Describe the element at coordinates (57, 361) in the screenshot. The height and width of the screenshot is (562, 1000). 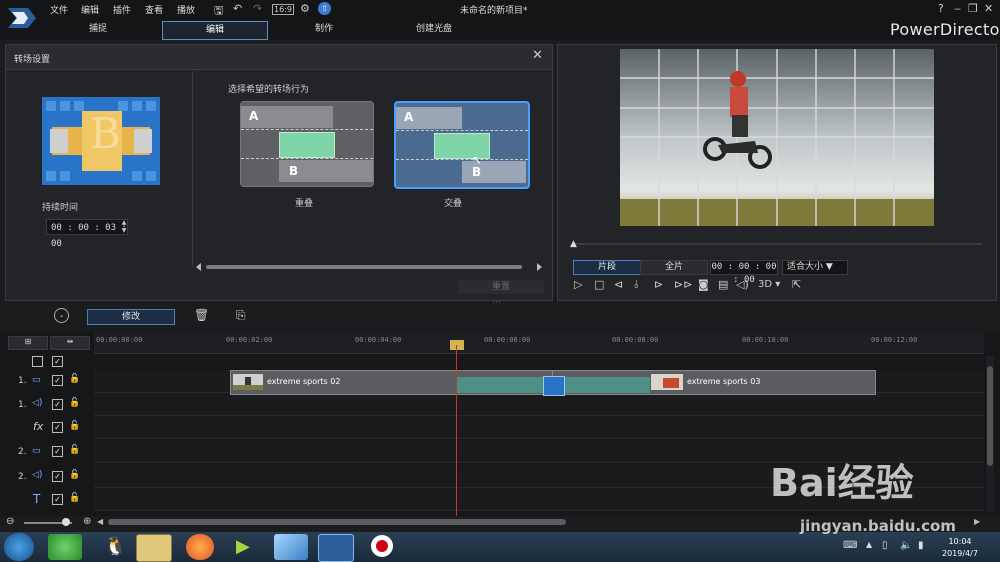
I see `enable-all-checkbox: ✓` at that location.